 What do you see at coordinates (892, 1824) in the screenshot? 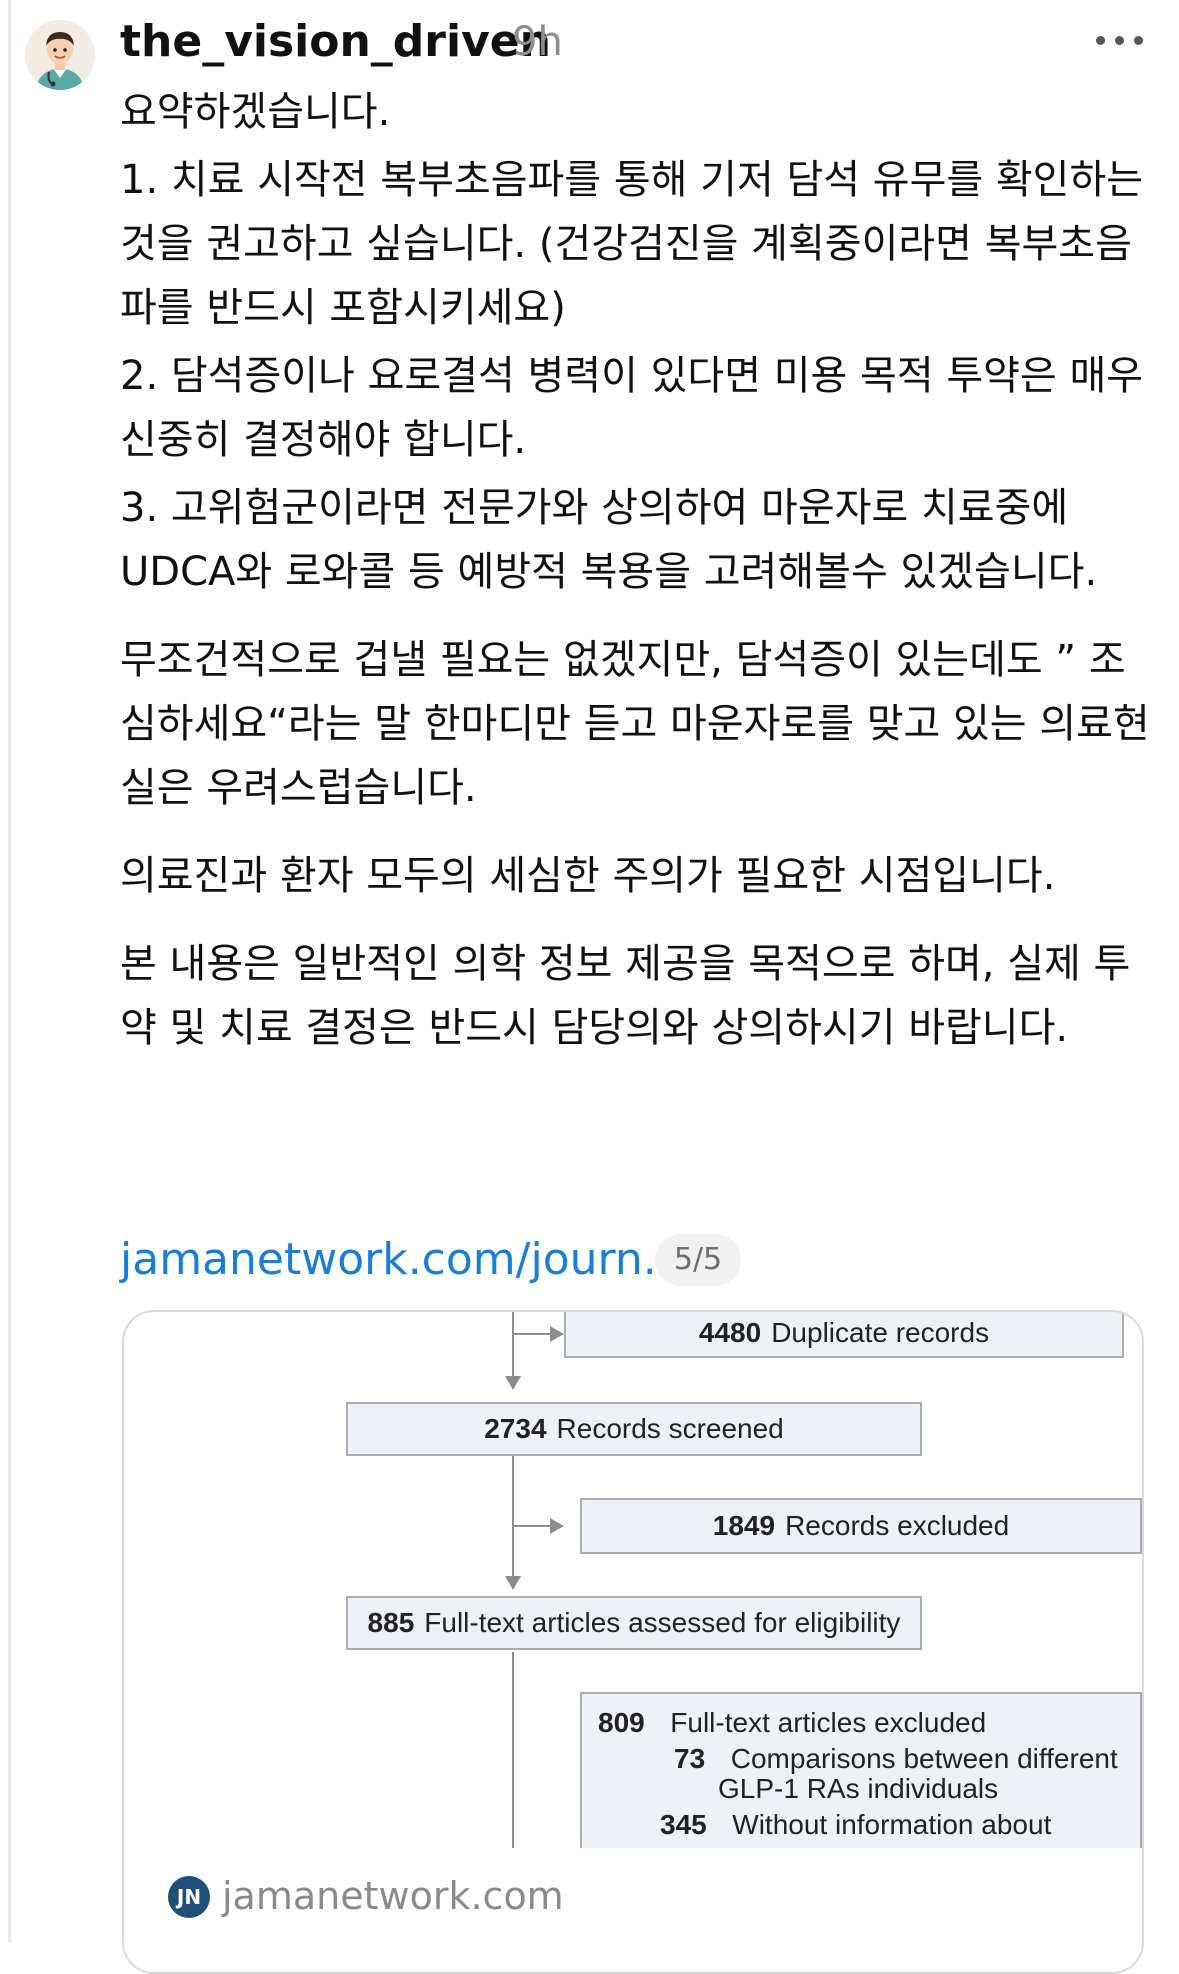
I see `reason-text: Without information about` at bounding box center [892, 1824].